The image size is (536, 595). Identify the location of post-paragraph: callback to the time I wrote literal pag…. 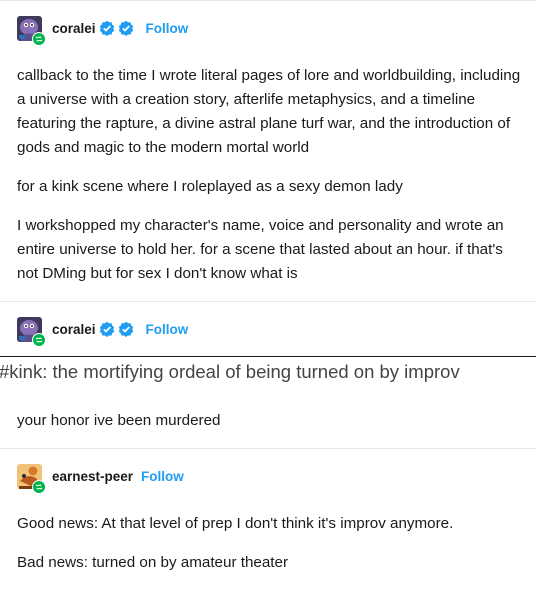
(269, 111).